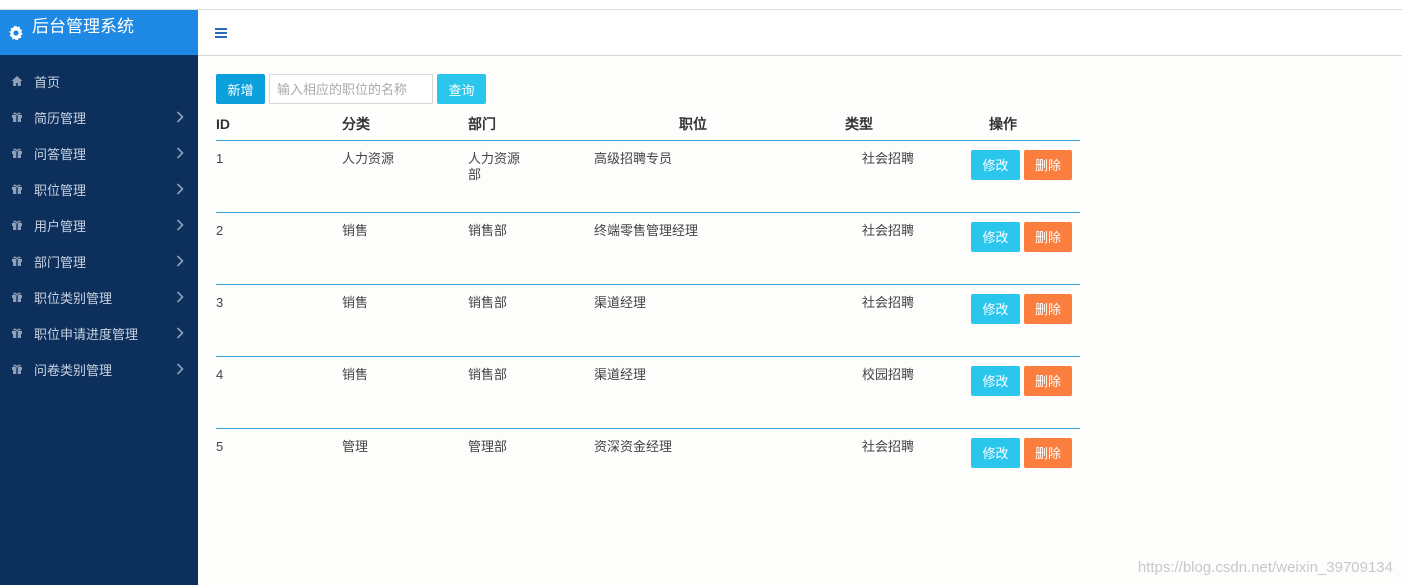  I want to click on window-top-strip, so click(701, 5).